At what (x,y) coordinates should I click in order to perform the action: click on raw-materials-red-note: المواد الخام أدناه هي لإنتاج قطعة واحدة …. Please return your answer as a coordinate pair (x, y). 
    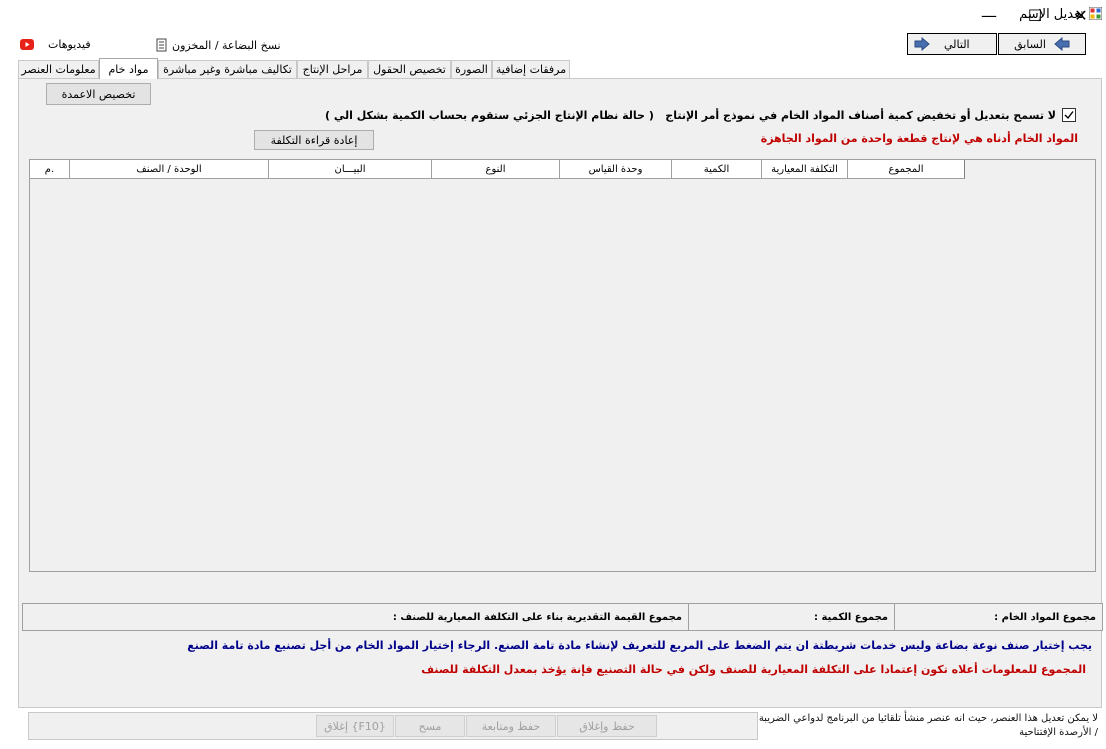
    Looking at the image, I should click on (919, 138).